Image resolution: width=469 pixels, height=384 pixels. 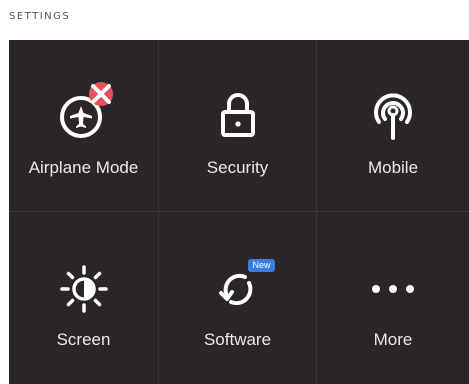 I want to click on close-icon, so click(x=100, y=94).